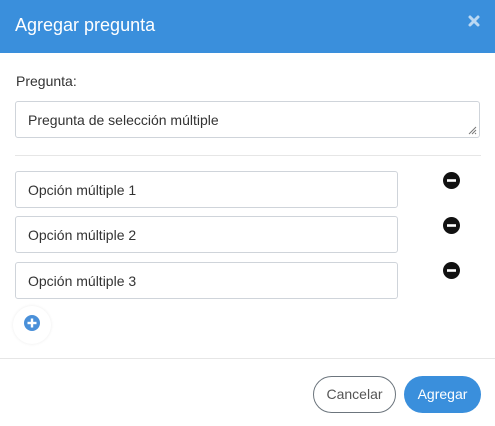 This screenshot has height=426, width=495. What do you see at coordinates (247, 119) in the screenshot?
I see `question-textarea: Pregunta de selección múltiple` at bounding box center [247, 119].